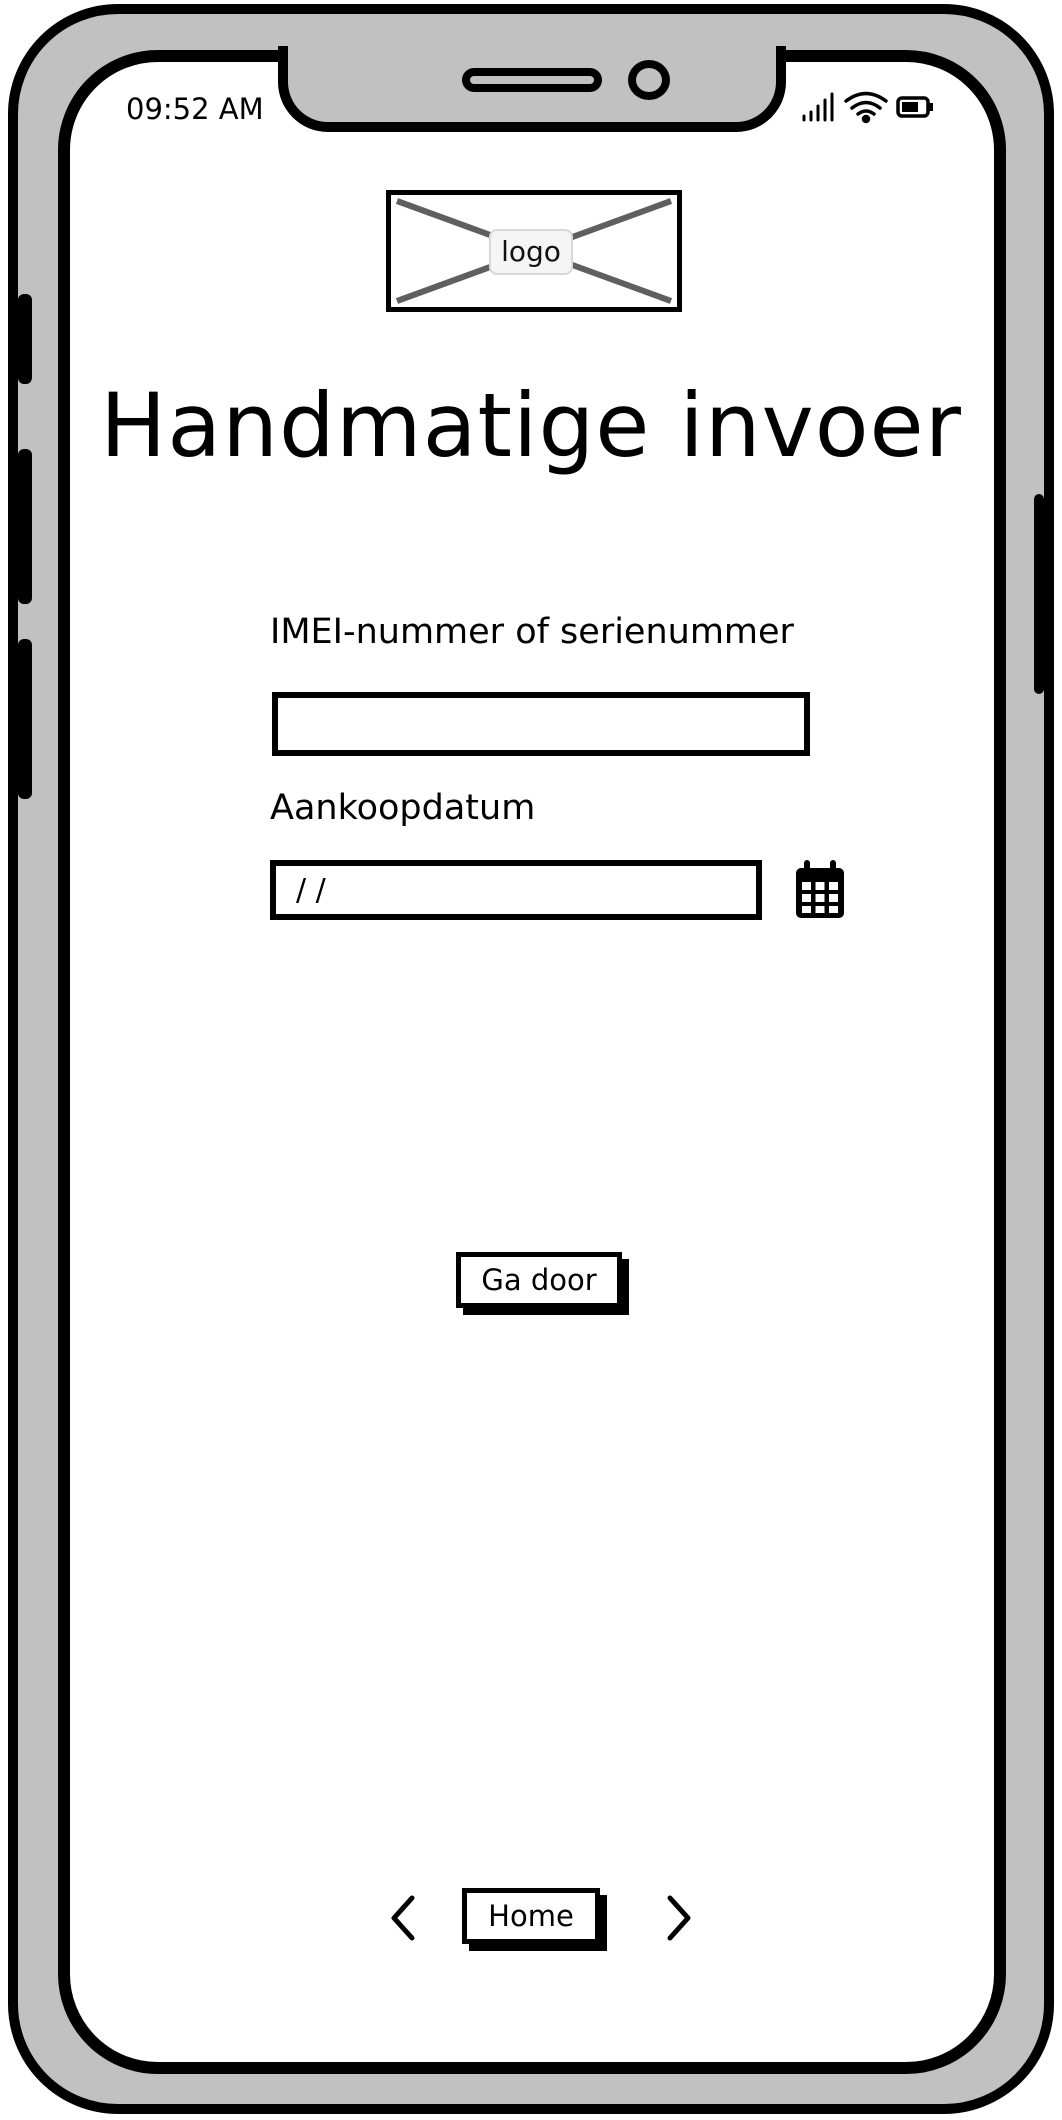  I want to click on battery-icon, so click(914, 107).